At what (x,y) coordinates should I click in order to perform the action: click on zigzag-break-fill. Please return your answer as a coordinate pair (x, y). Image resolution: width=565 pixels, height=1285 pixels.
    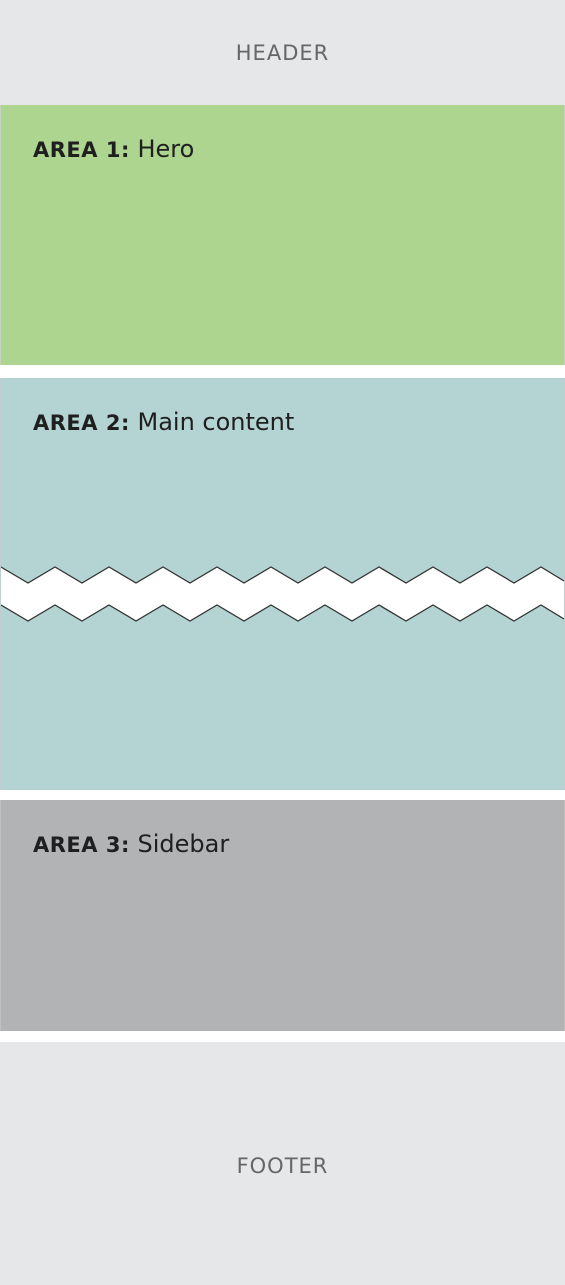
    Looking at the image, I should click on (282, 594).